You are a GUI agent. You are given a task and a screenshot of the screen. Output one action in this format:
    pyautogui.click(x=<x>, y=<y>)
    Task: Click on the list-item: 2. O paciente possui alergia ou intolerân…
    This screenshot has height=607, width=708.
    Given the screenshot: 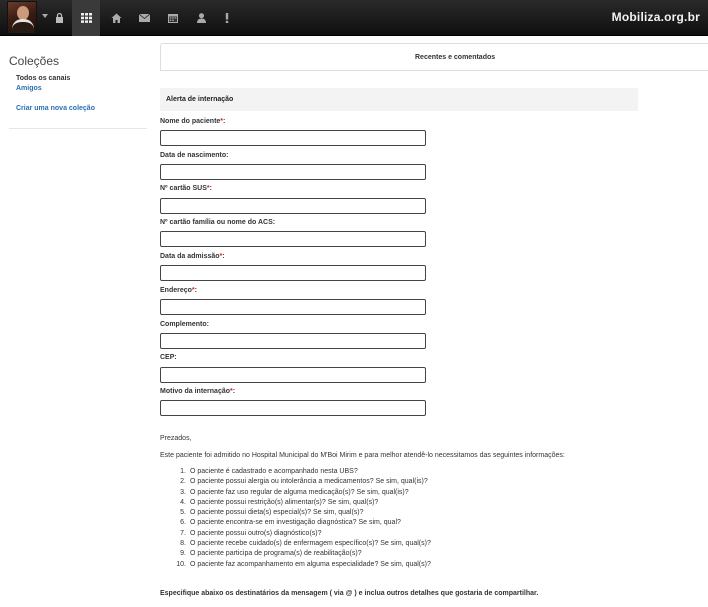 What is the action you would take?
    pyautogui.click(x=304, y=482)
    